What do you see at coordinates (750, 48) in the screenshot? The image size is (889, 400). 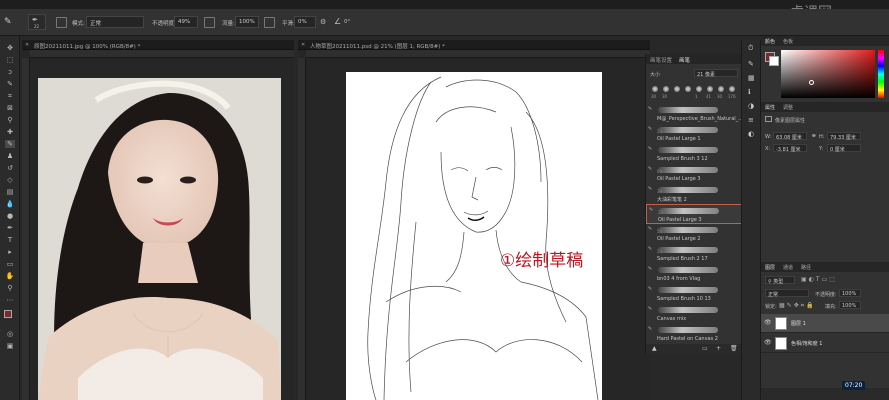 I see `history-panel-icon: ⏱` at bounding box center [750, 48].